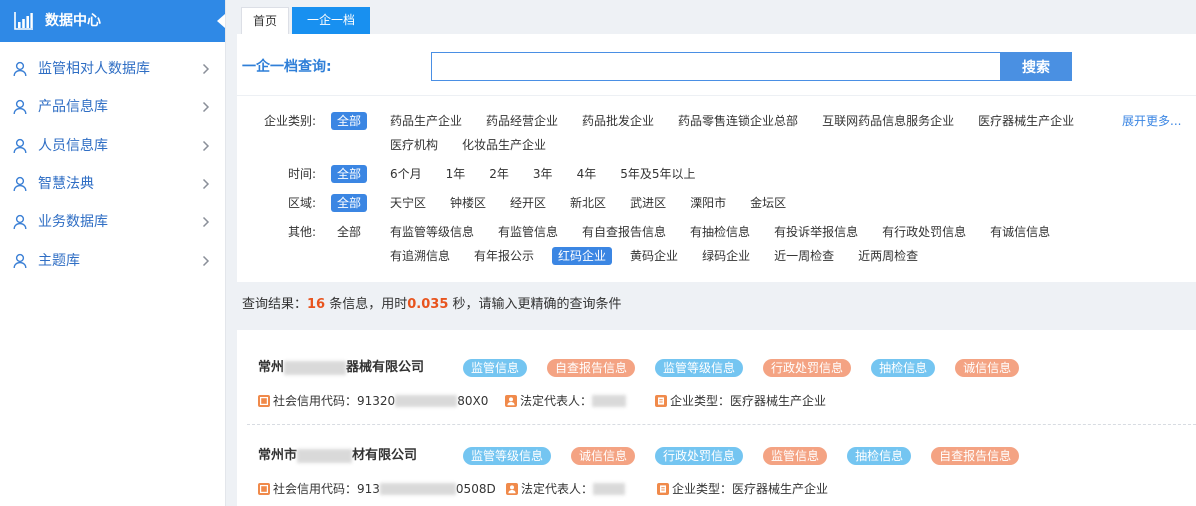 The height and width of the screenshot is (506, 1196). Describe the element at coordinates (700, 401) in the screenshot. I see `company-type-label: 企业类型：` at that location.